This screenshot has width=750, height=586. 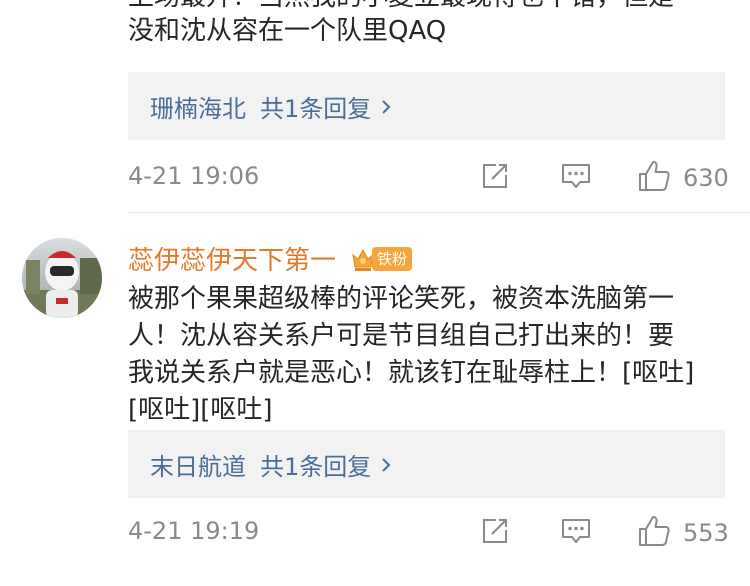 I want to click on fan-badge: 铁粉, so click(x=381, y=259).